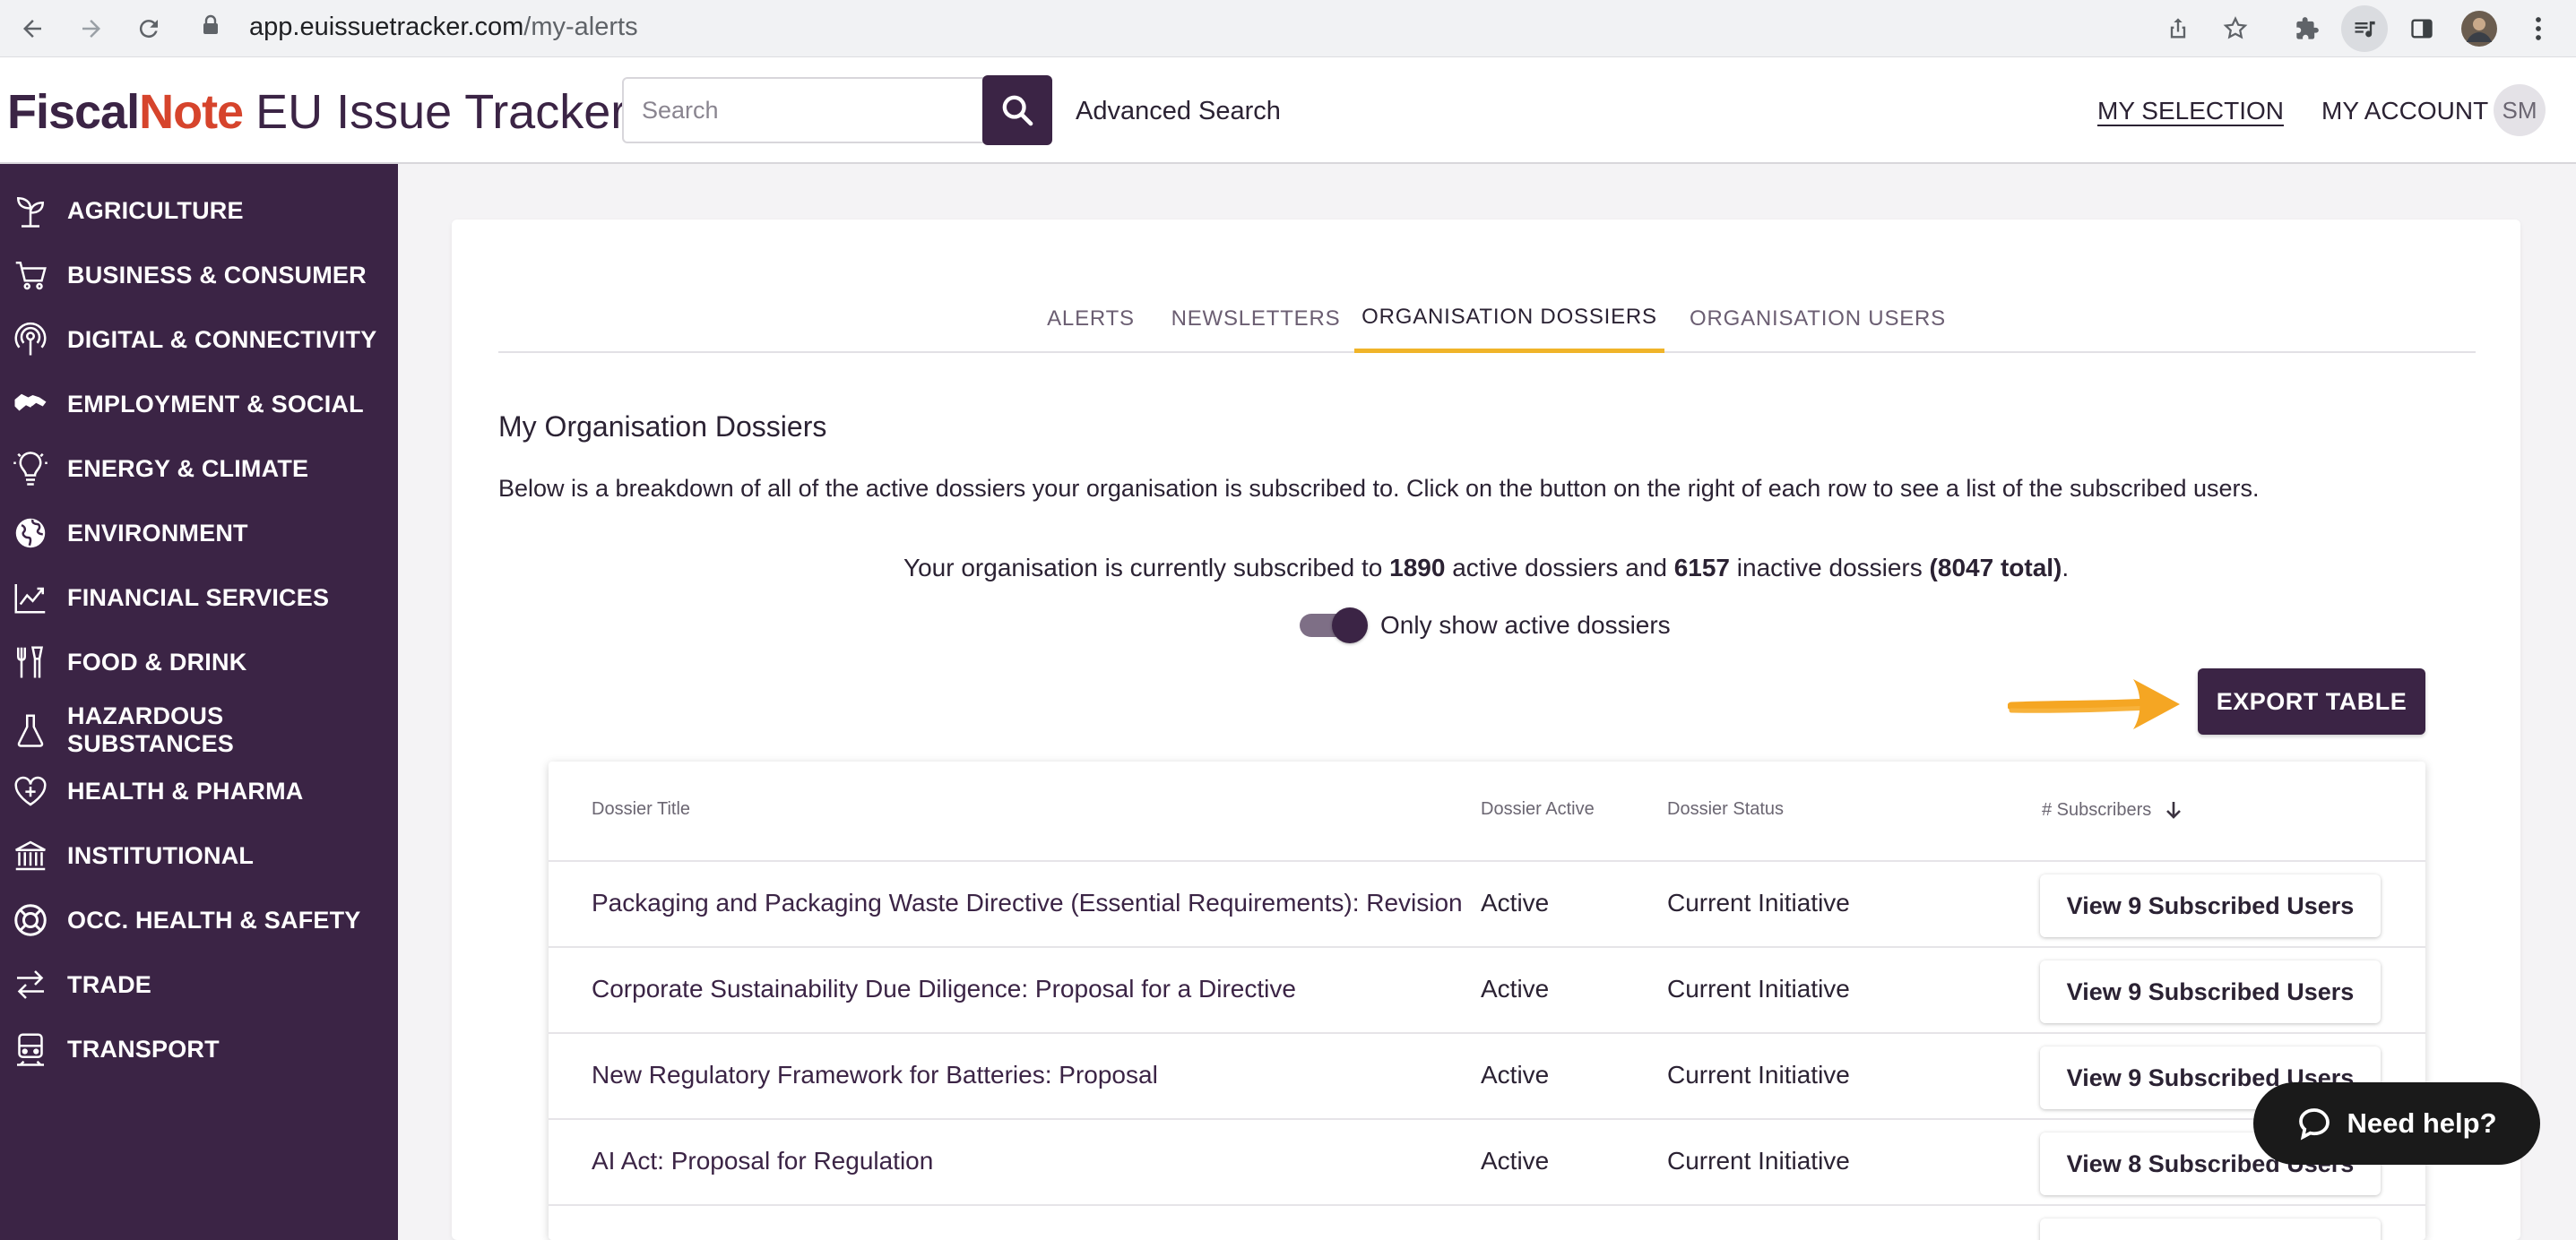 The height and width of the screenshot is (1240, 2576). What do you see at coordinates (30, 275) in the screenshot?
I see `cart-icon` at bounding box center [30, 275].